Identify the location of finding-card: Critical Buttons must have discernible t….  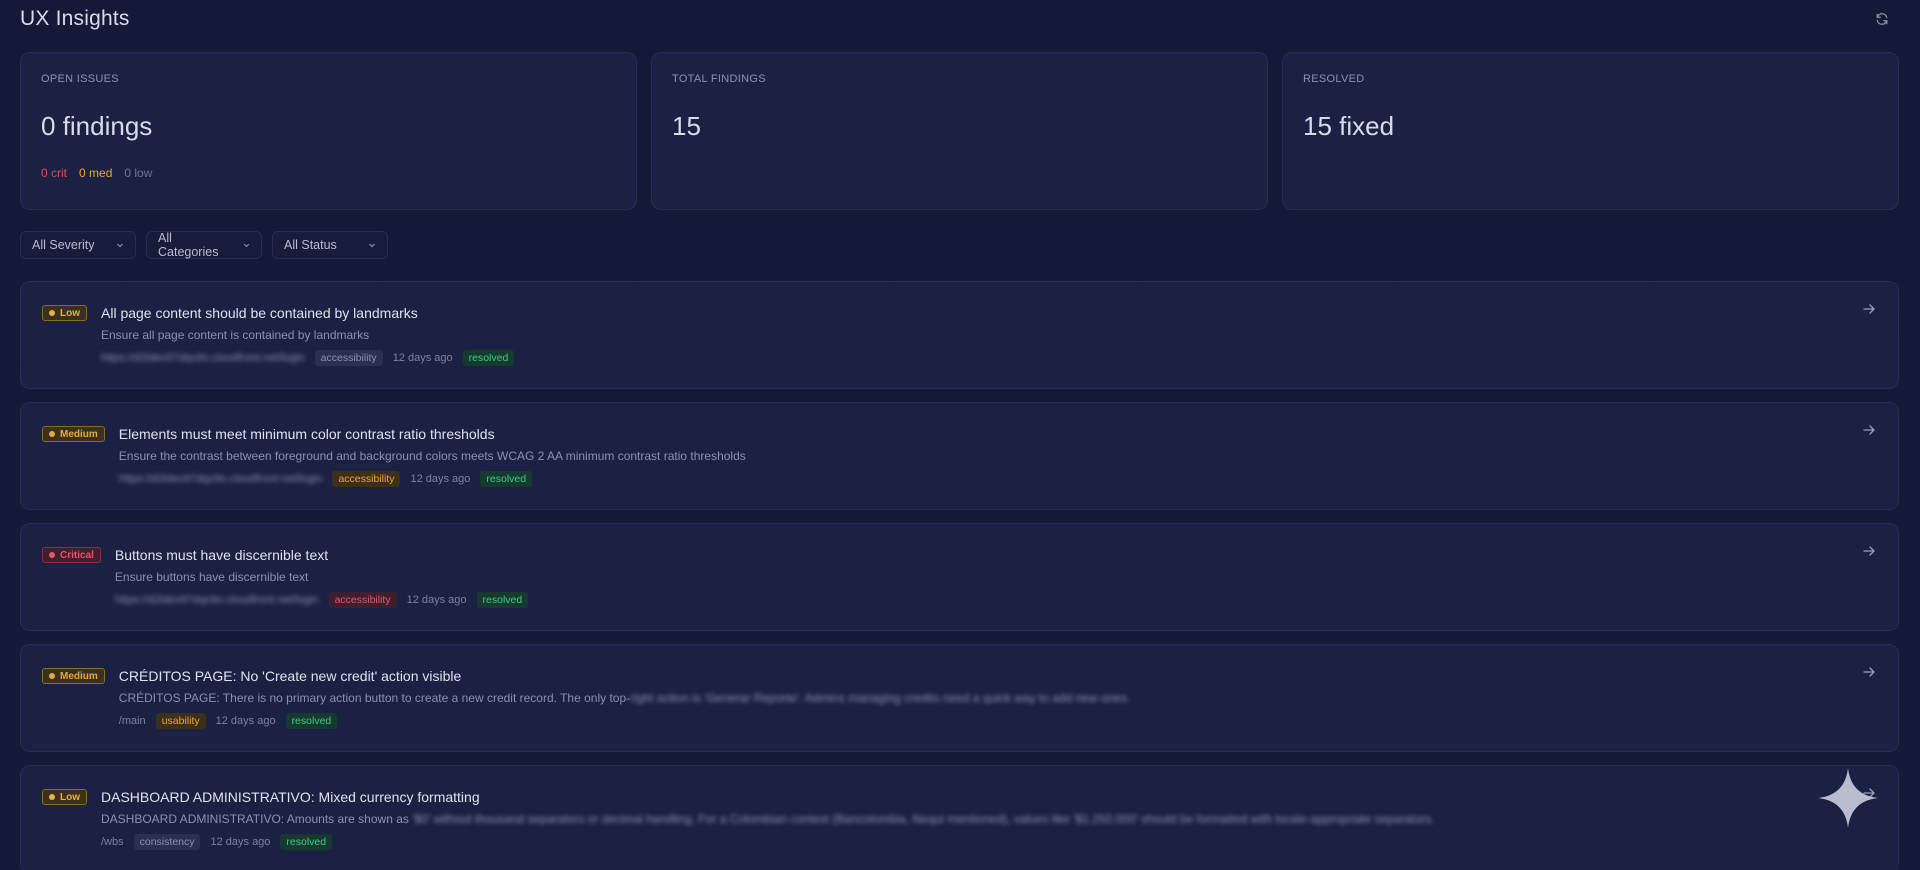
(959, 577).